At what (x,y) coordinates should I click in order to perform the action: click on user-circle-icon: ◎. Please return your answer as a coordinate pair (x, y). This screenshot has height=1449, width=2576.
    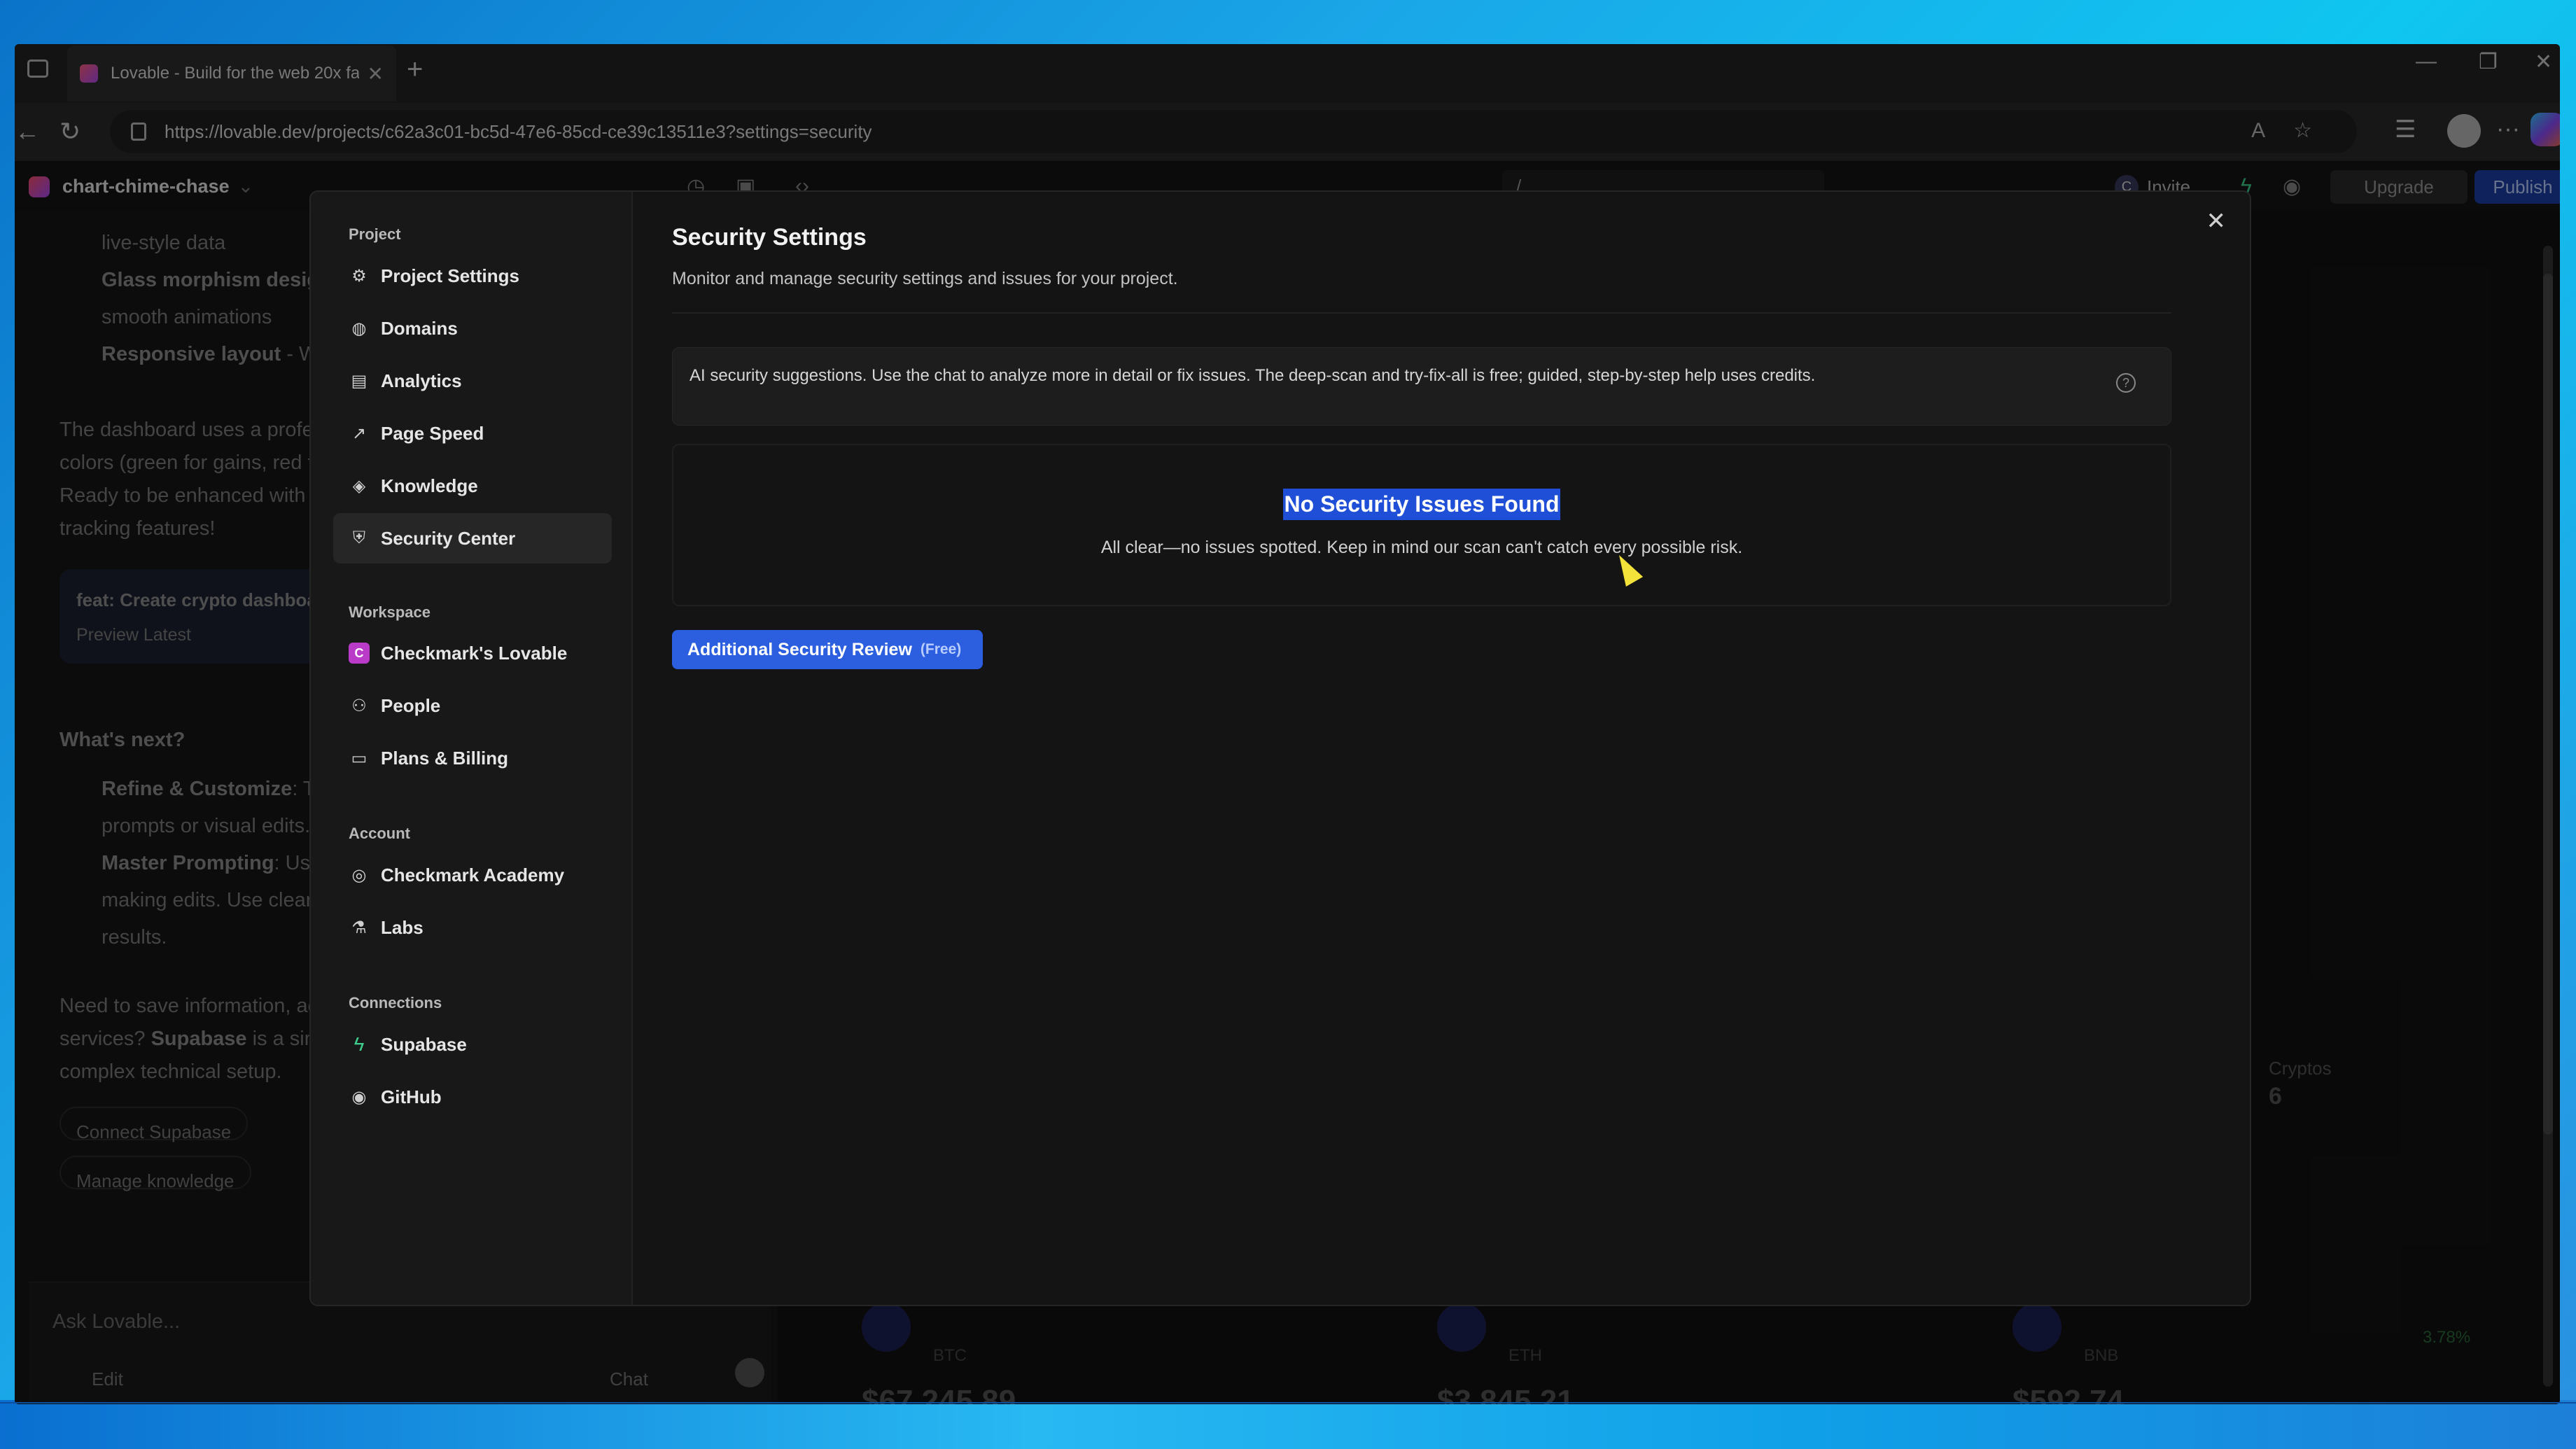
    Looking at the image, I should click on (359, 875).